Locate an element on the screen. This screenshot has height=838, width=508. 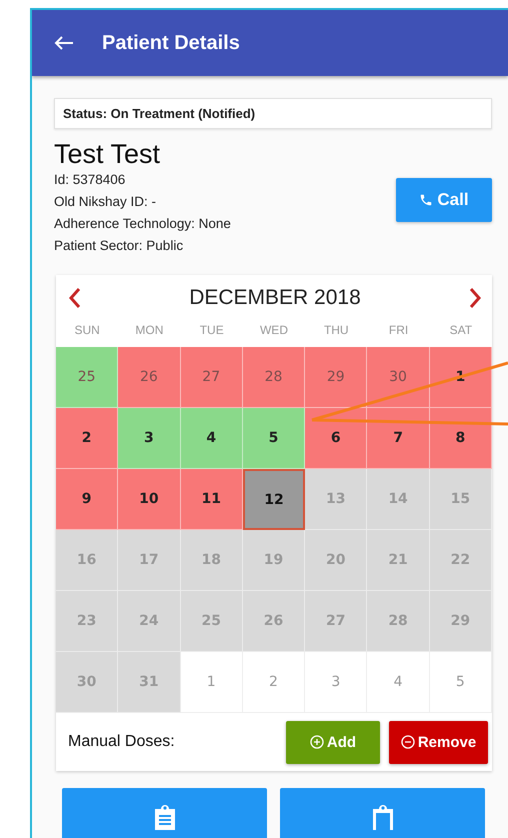
weekday-label: TUE is located at coordinates (211, 330).